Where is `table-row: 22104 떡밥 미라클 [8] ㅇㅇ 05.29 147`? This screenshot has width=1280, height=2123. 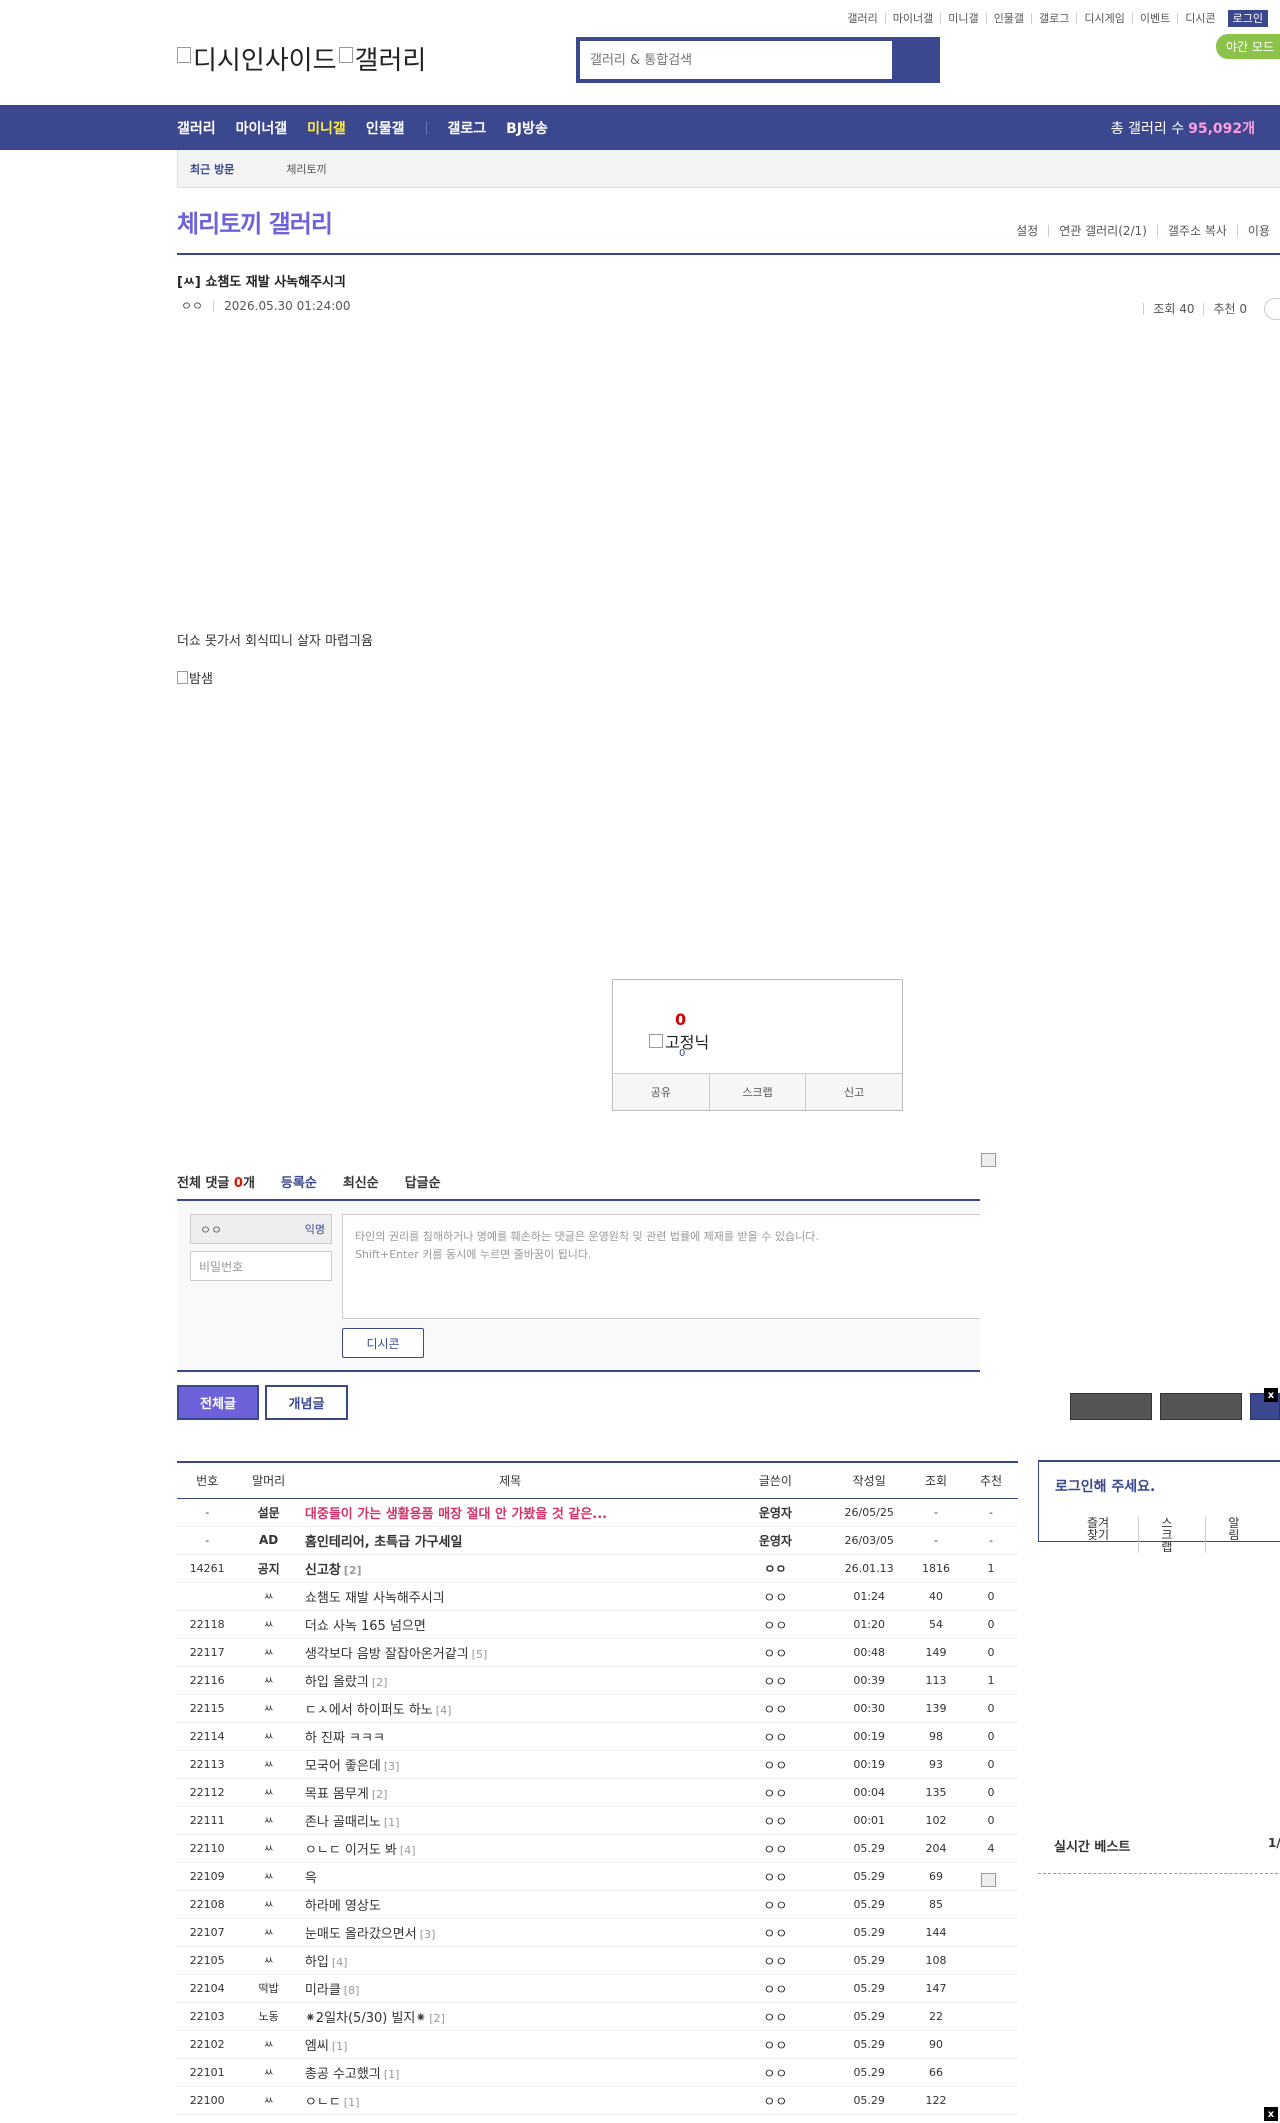
table-row: 22104 떡밥 미라클 [8] ㅇㅇ 05.29 147 is located at coordinates (597, 1988).